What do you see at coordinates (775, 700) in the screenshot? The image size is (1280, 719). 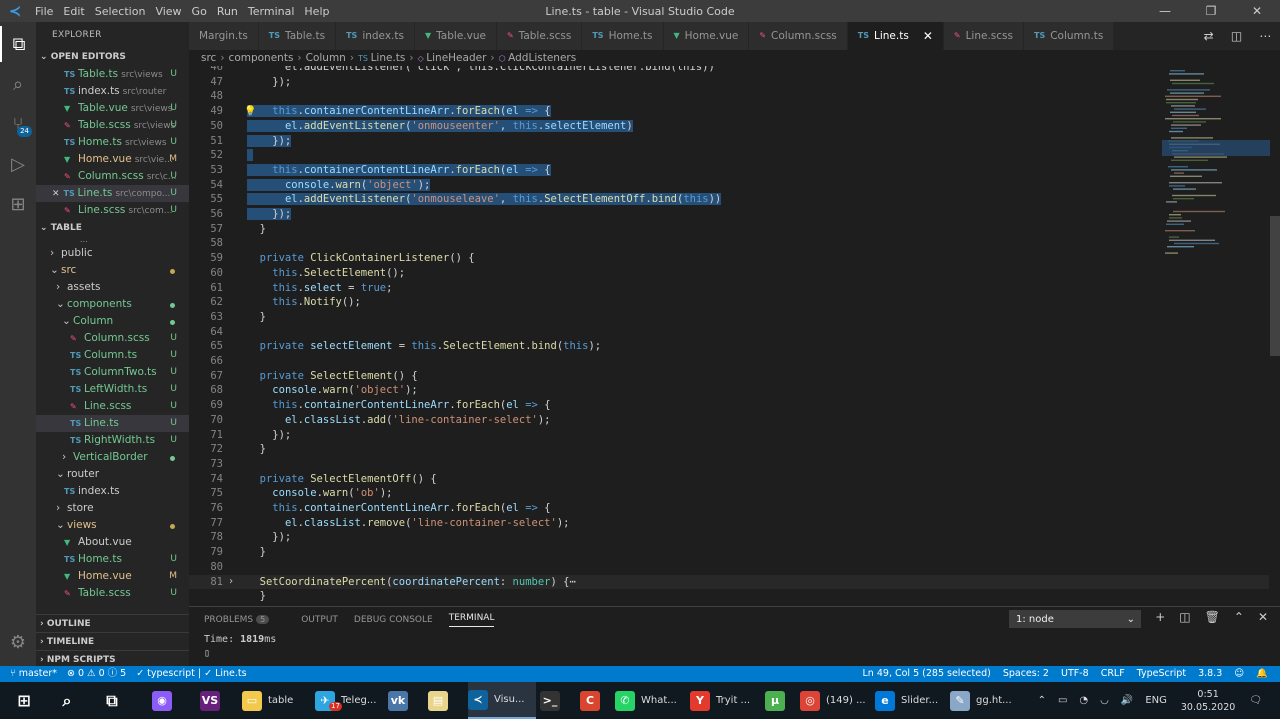 I see `taskbar-utorrent: µ` at bounding box center [775, 700].